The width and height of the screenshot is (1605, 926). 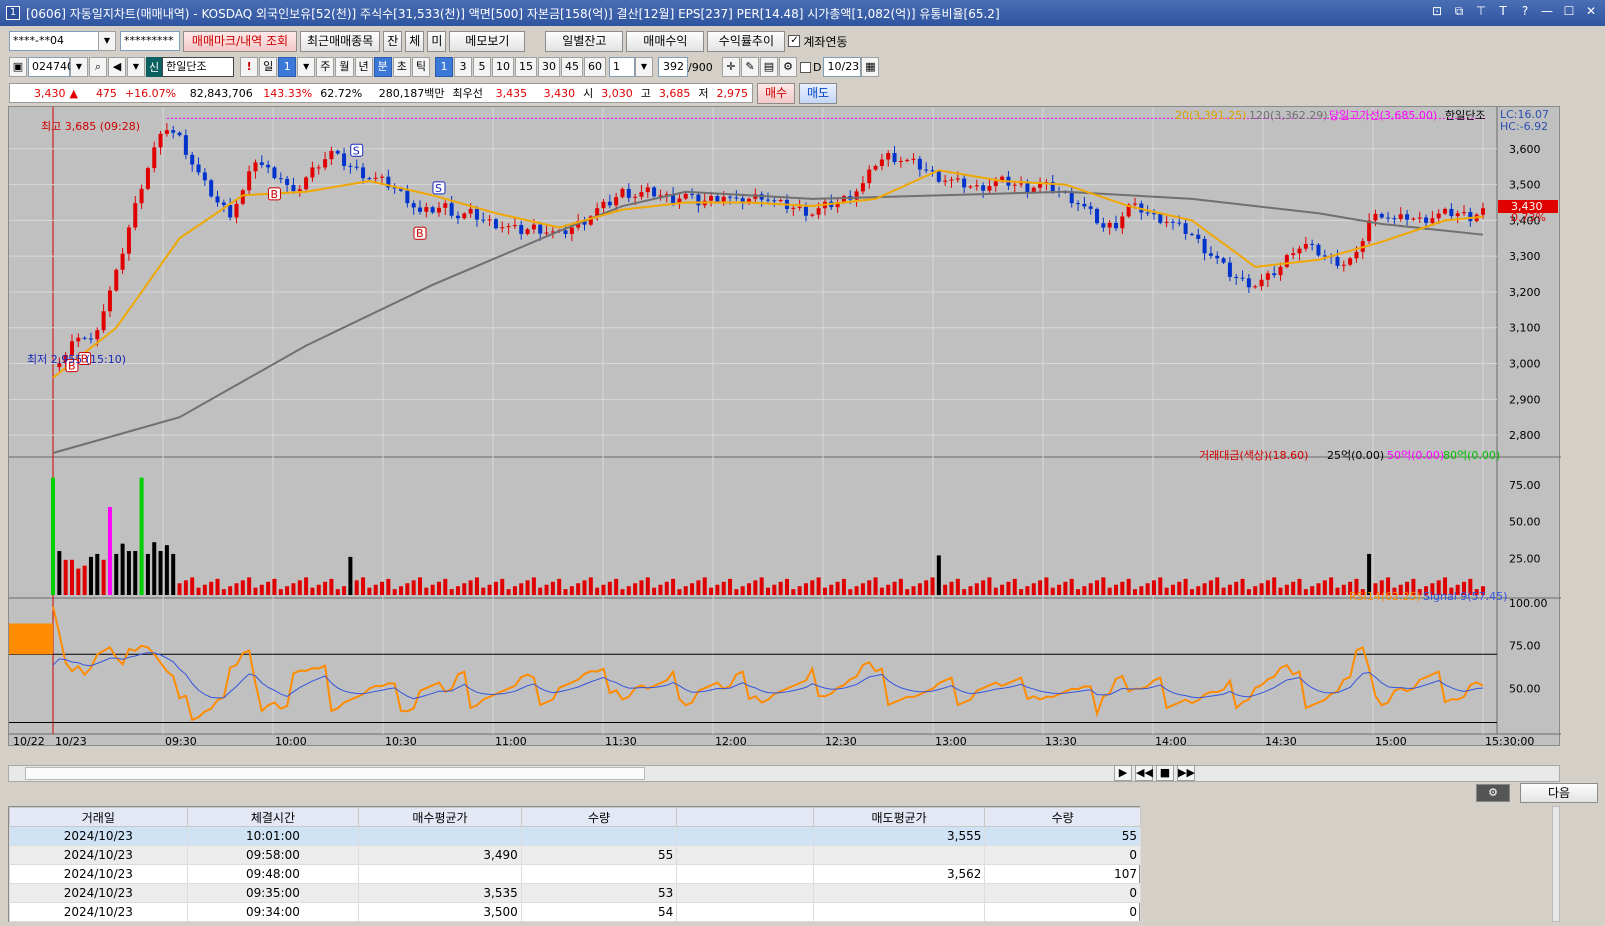 I want to click on period-year: 년, so click(x=363, y=67).